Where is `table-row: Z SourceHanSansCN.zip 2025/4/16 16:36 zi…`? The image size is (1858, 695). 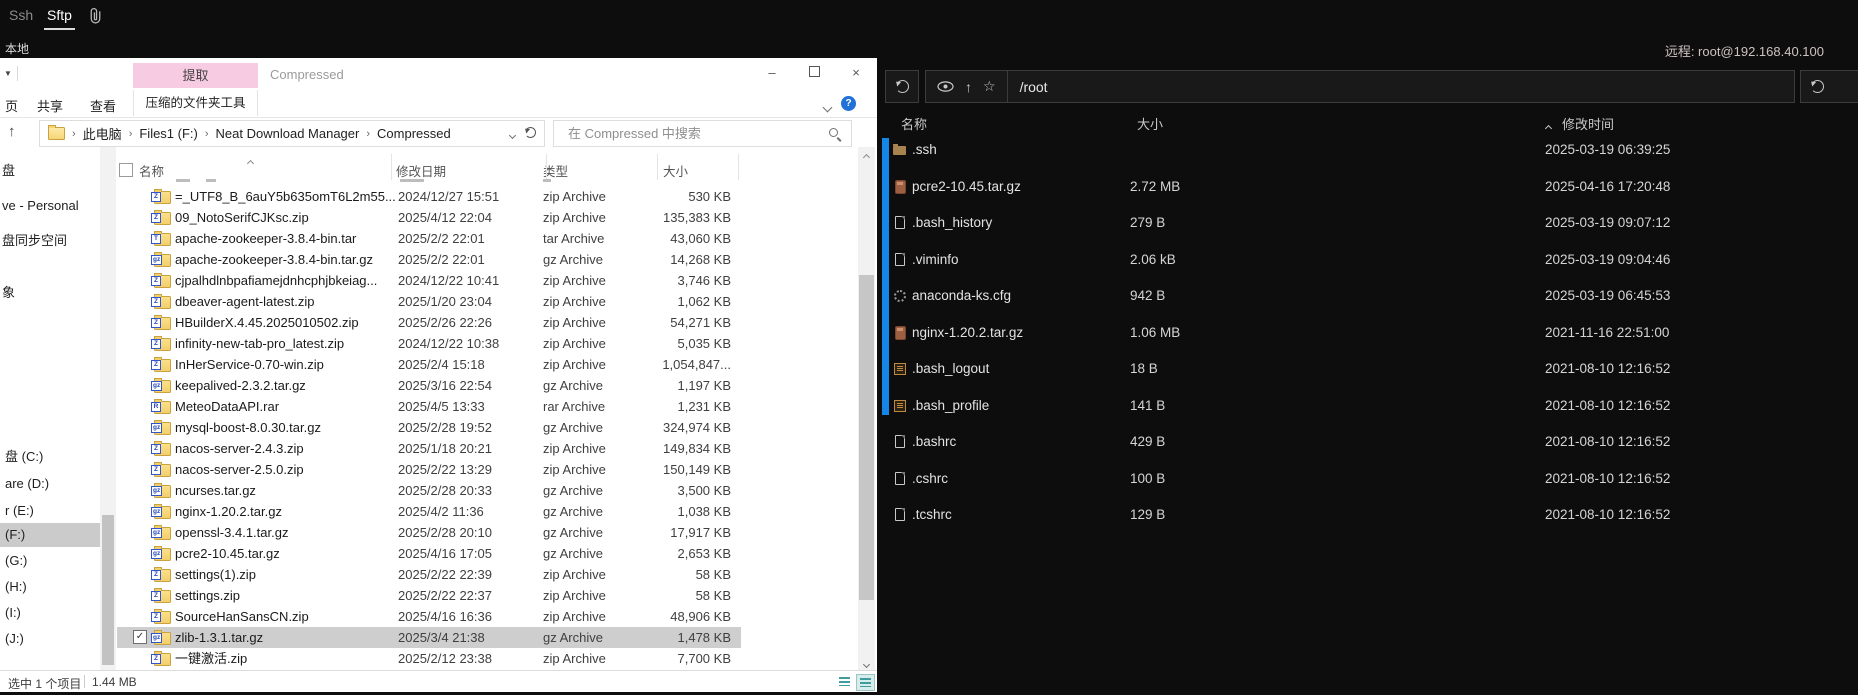 table-row: Z SourceHanSansCN.zip 2025/4/16 16:36 zi… is located at coordinates (429, 616).